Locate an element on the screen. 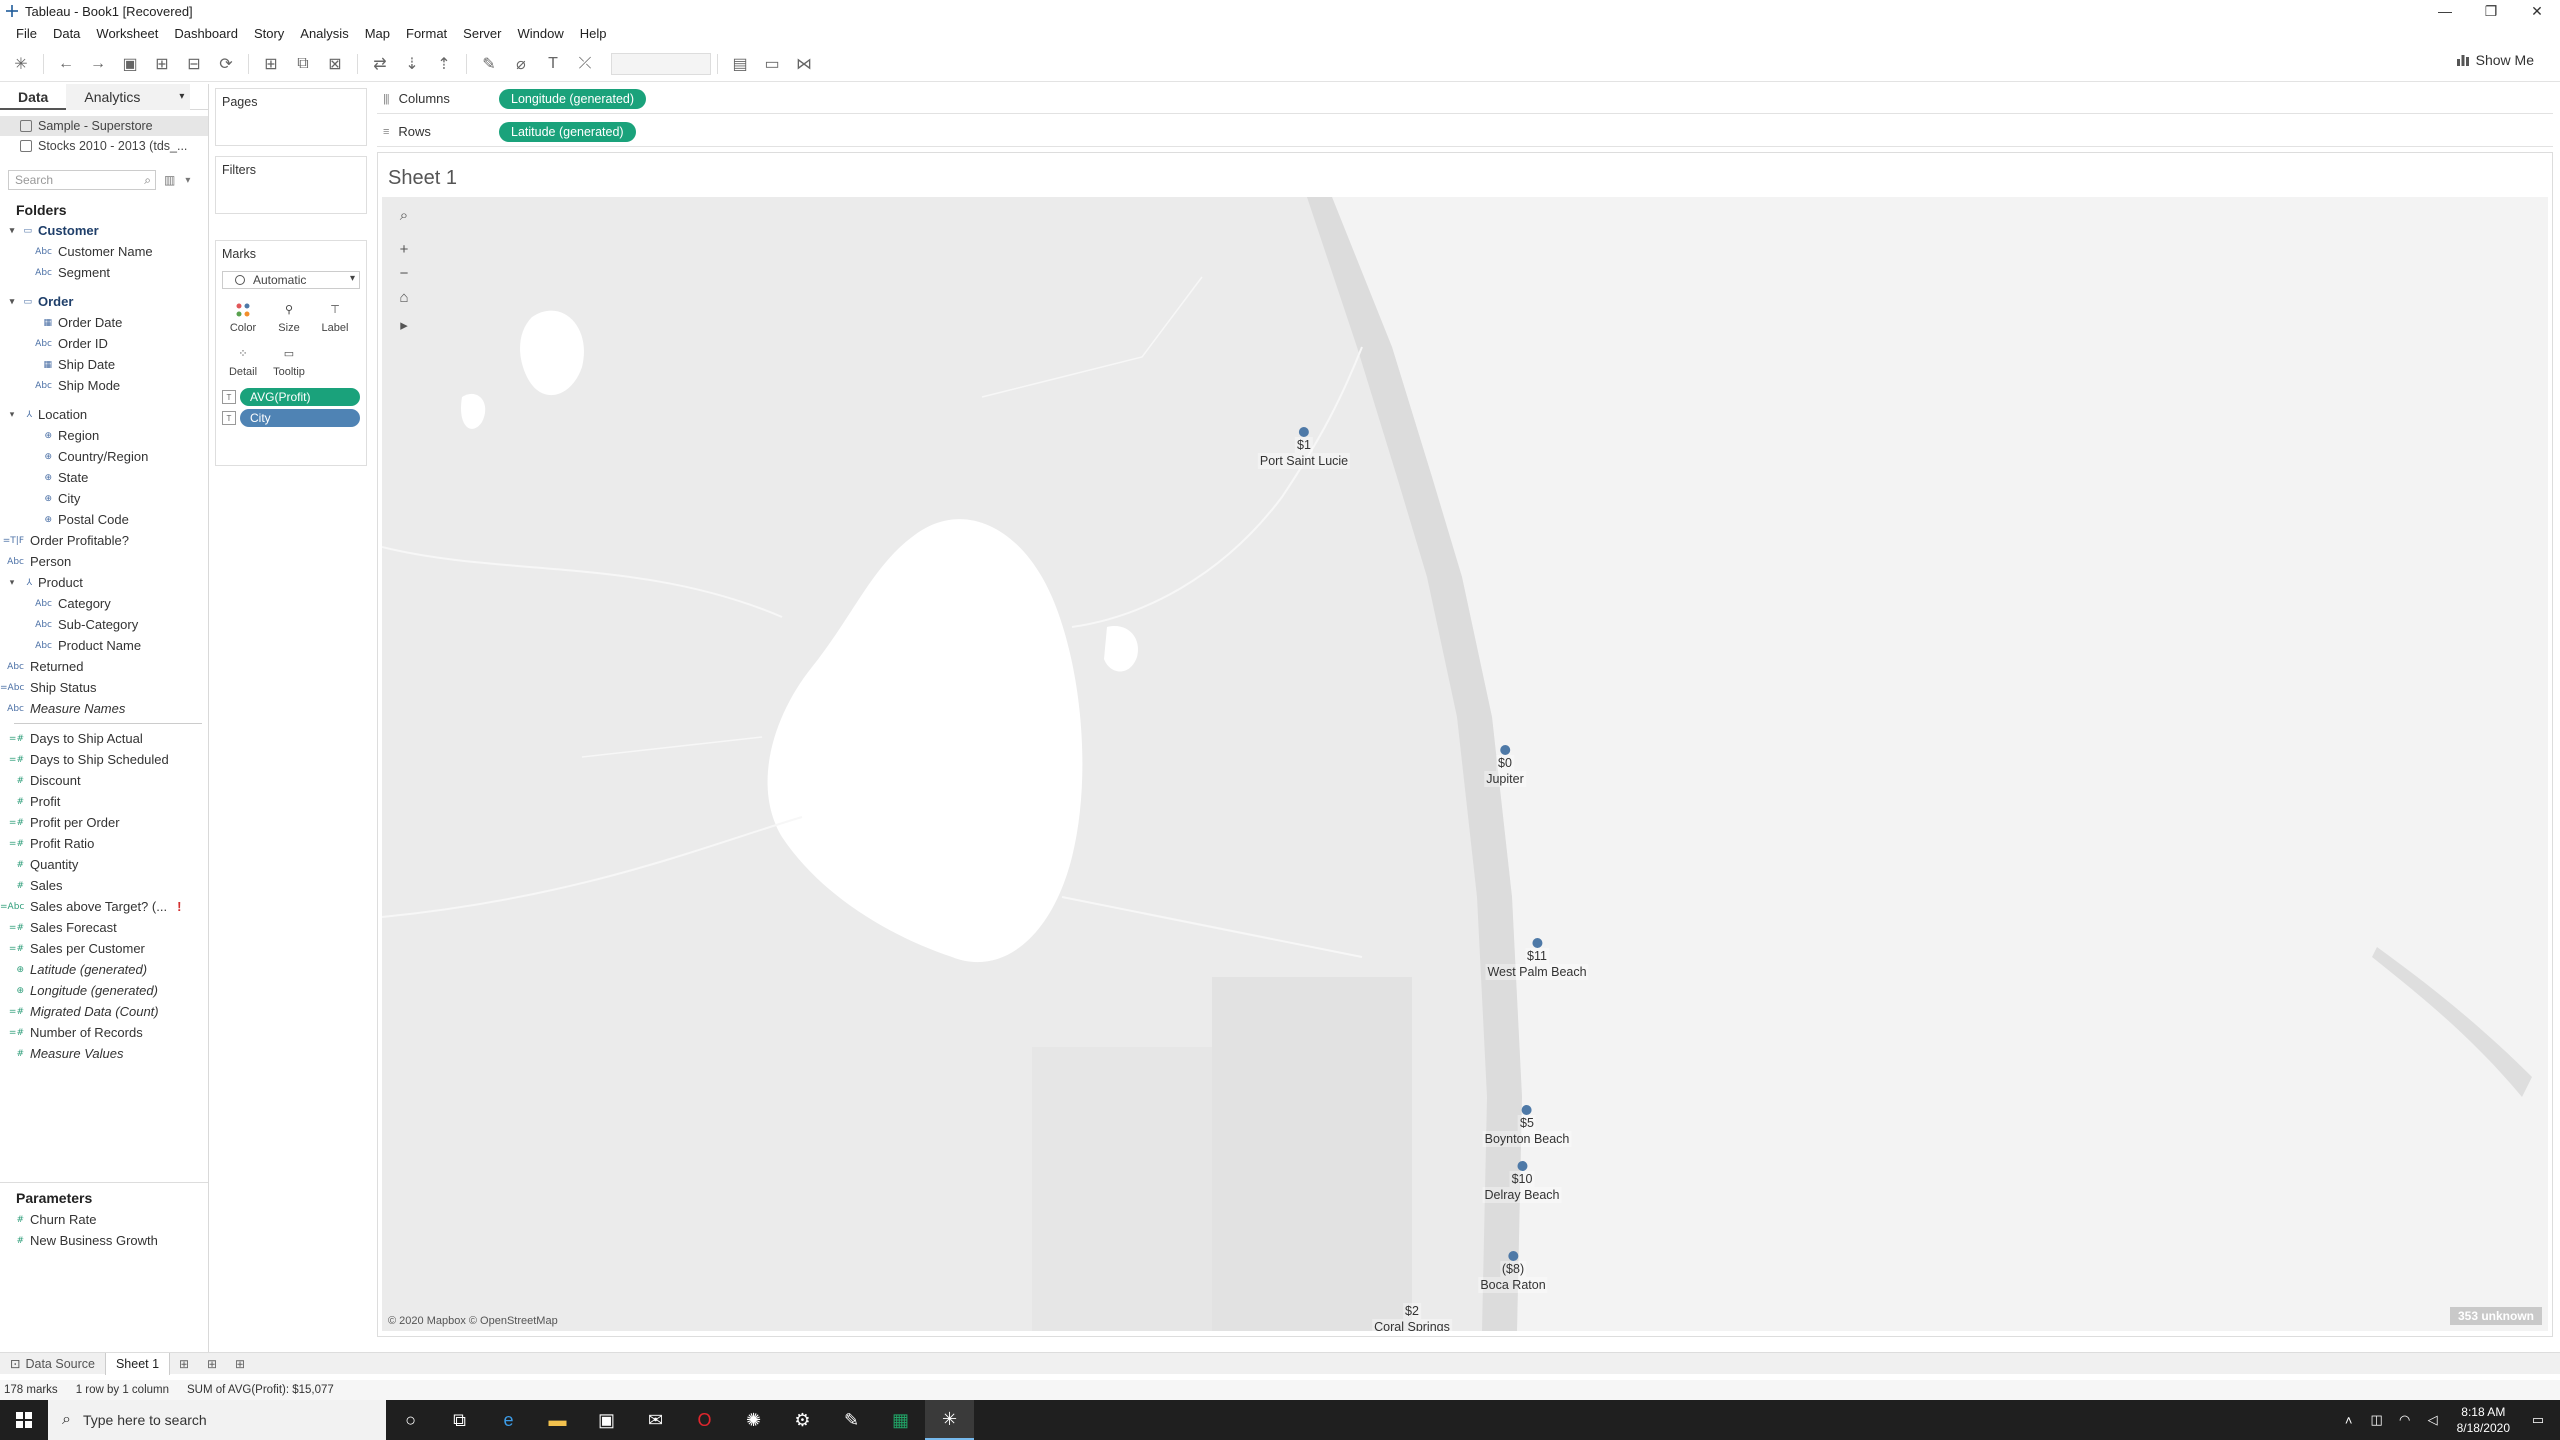 This screenshot has width=2560, height=1440. field-order-id: Abc Order ID is located at coordinates (104, 343).